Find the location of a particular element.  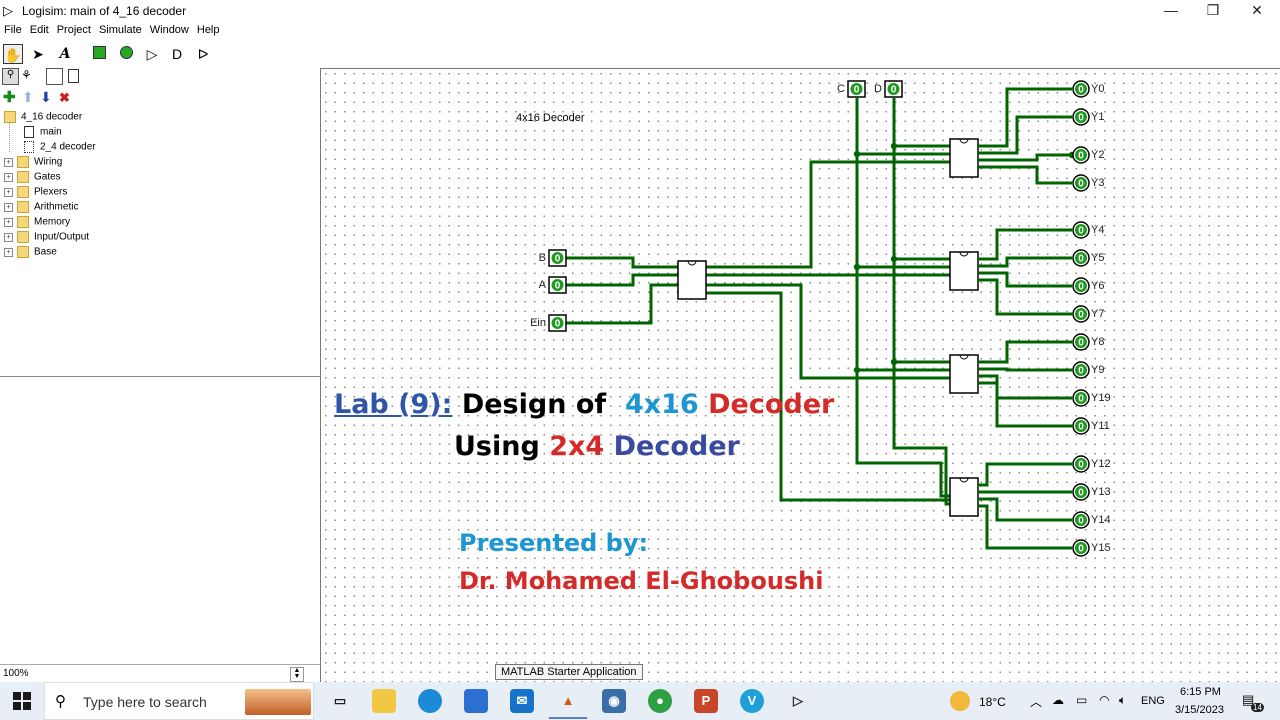

windows-start-icon is located at coordinates (22, 701).